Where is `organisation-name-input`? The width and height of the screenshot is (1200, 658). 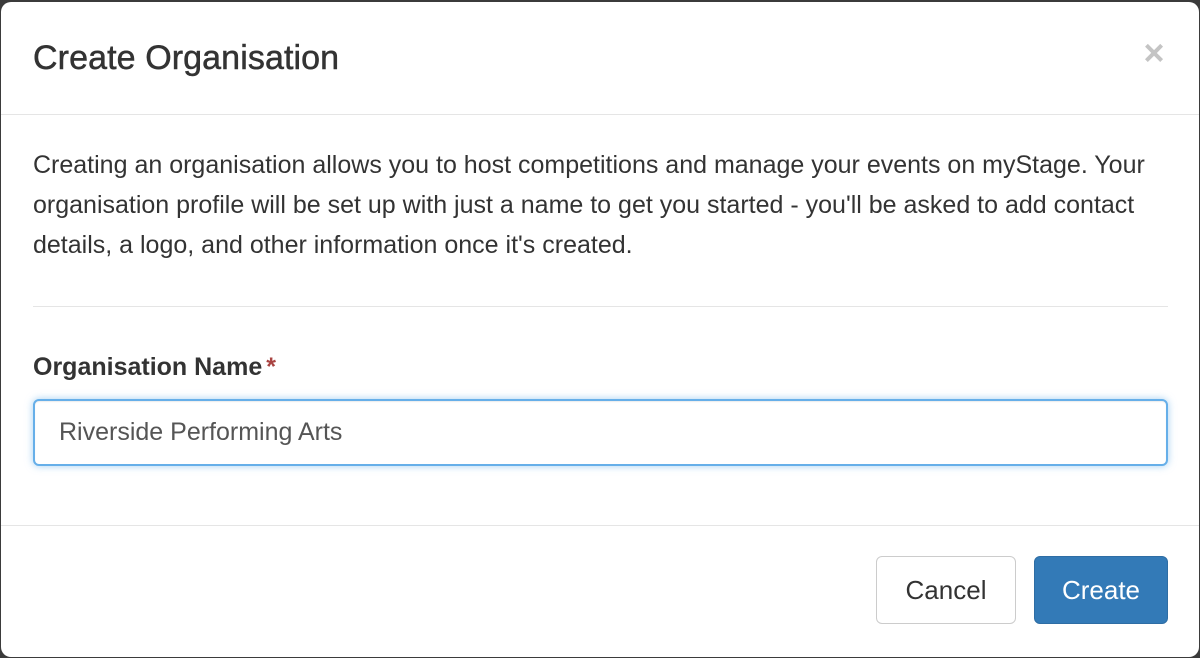 organisation-name-input is located at coordinates (600, 432).